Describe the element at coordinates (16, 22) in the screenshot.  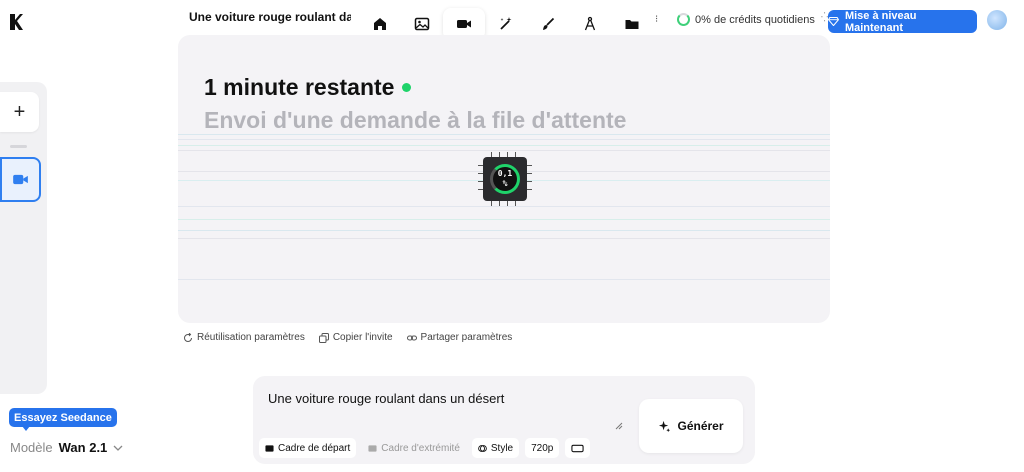
I see `app-logo` at that location.